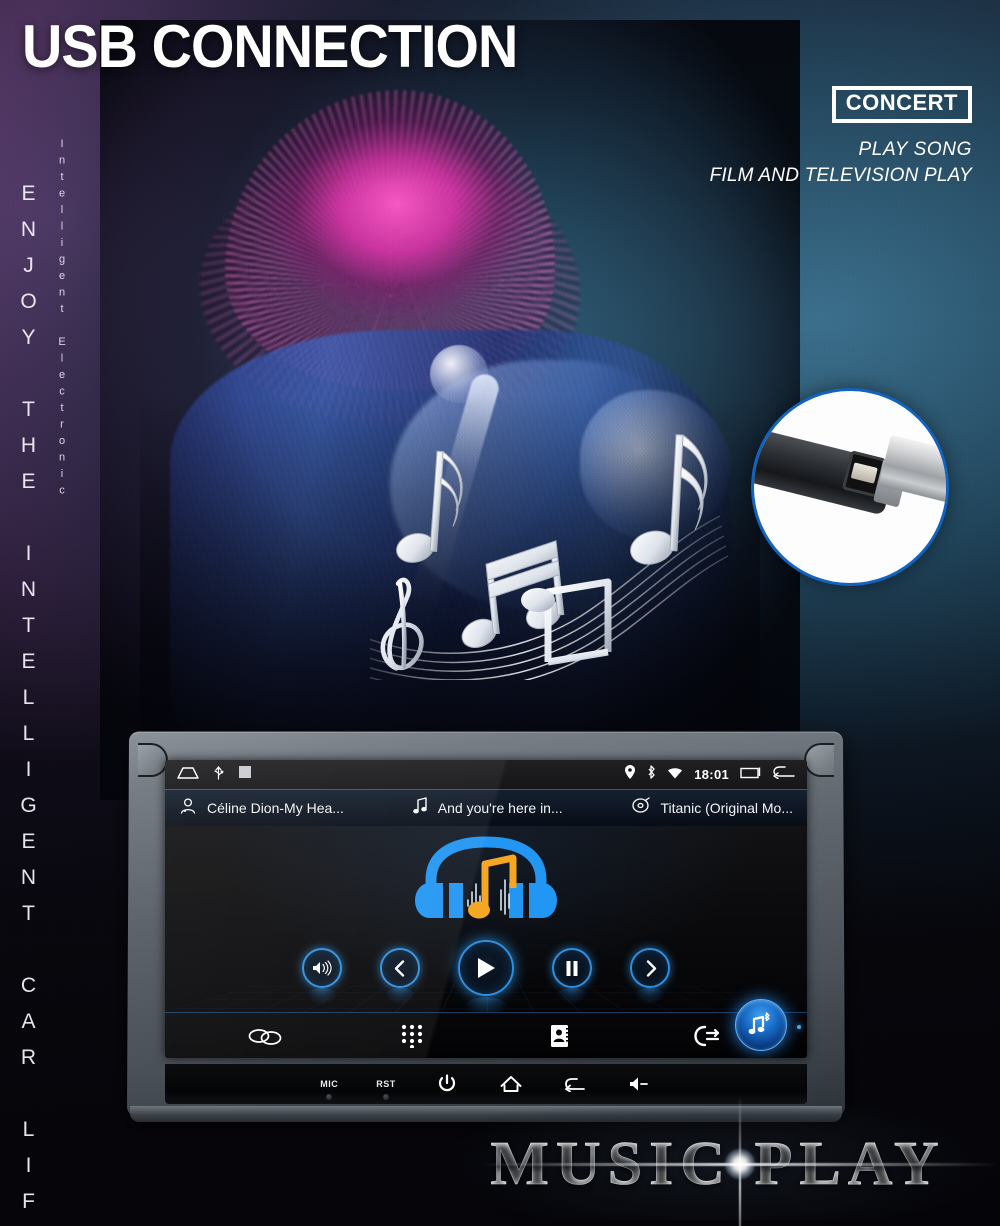  Describe the element at coordinates (218, 774) in the screenshot. I see `usb-icon` at that location.